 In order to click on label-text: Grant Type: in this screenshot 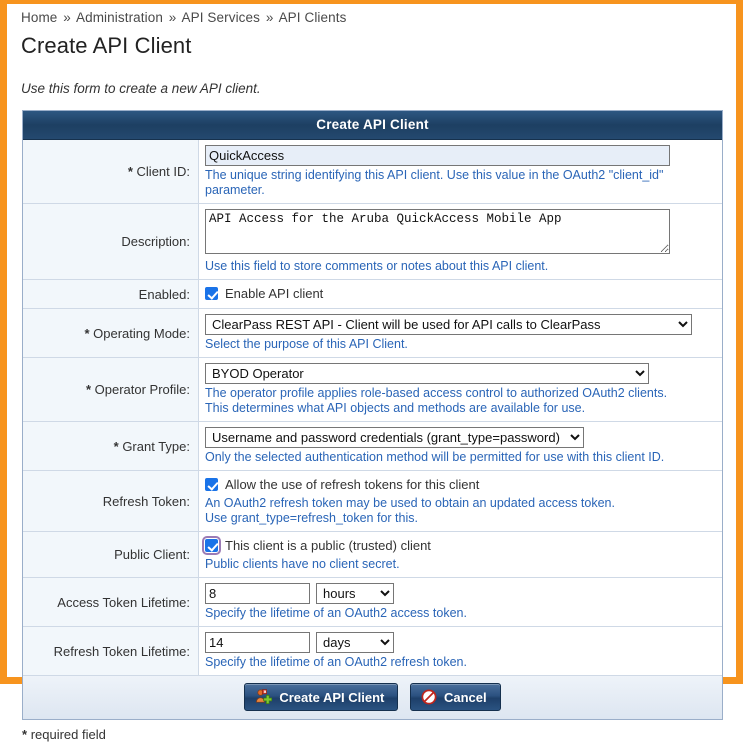, I will do `click(156, 446)`.